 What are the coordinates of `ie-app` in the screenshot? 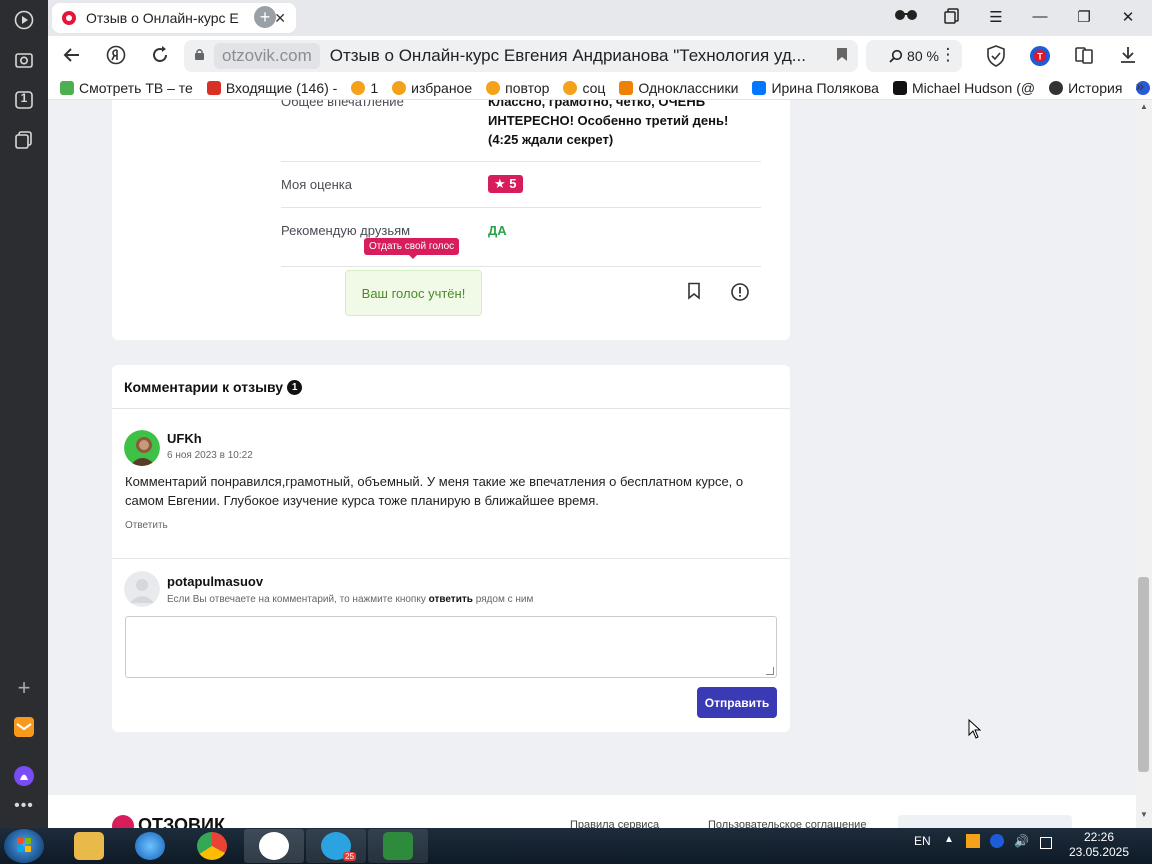 It's located at (150, 846).